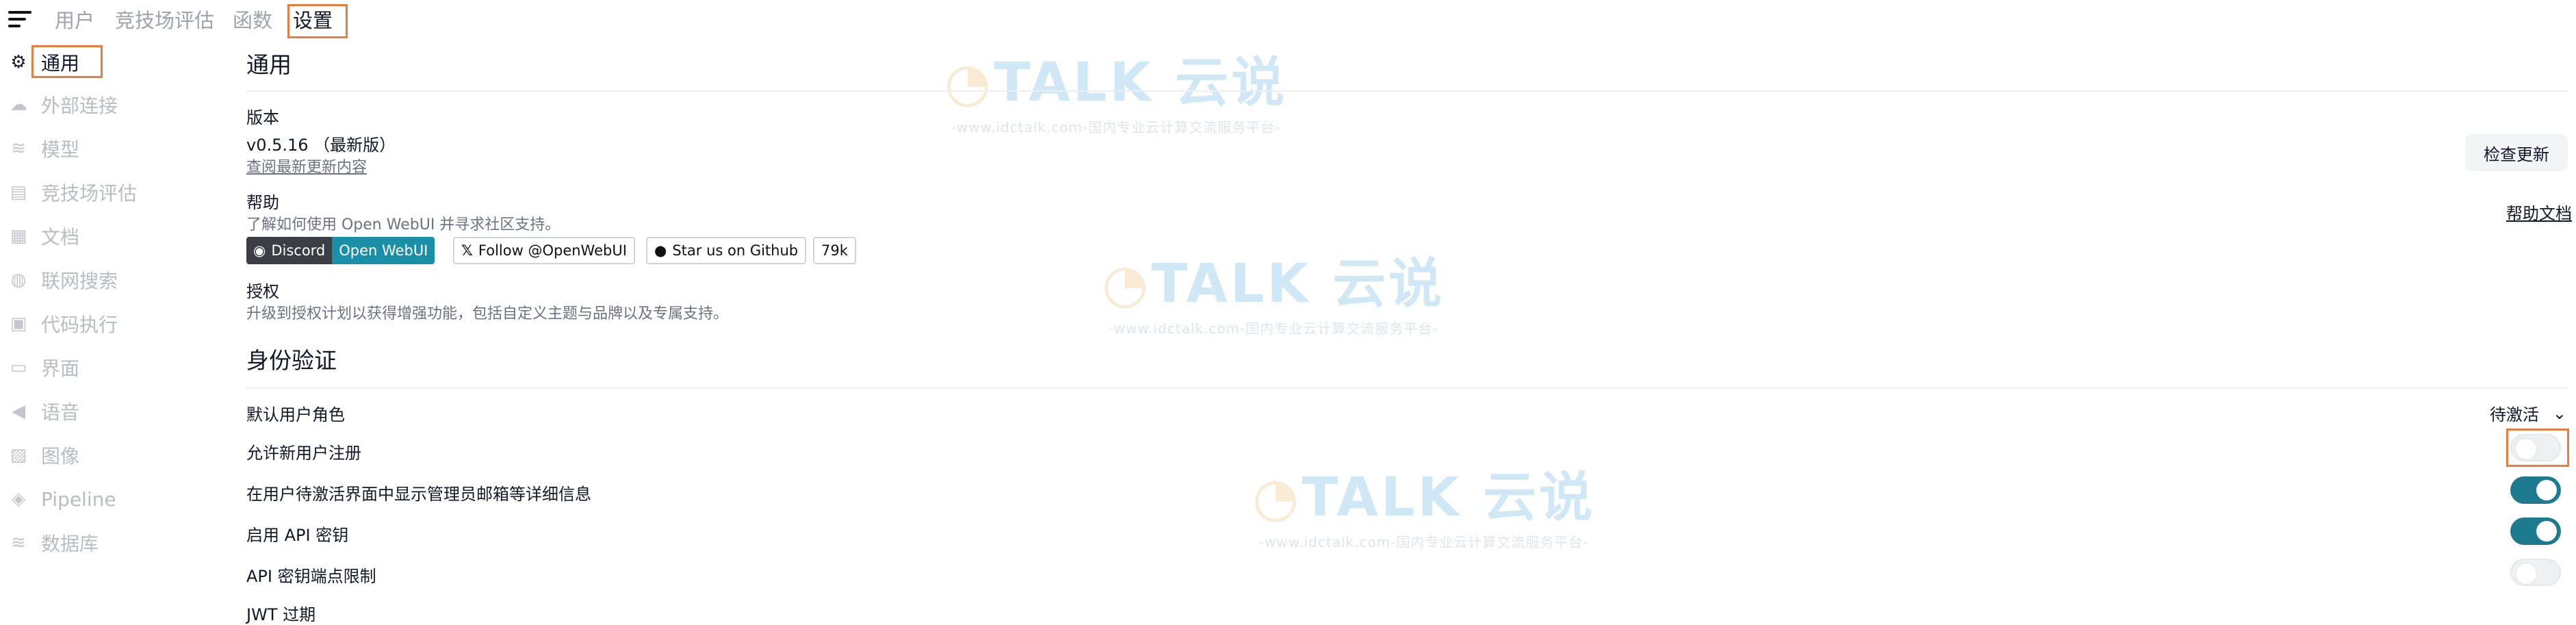 The width and height of the screenshot is (2576, 625). Describe the element at coordinates (18, 105) in the screenshot. I see `cloud-icon: ☁` at that location.